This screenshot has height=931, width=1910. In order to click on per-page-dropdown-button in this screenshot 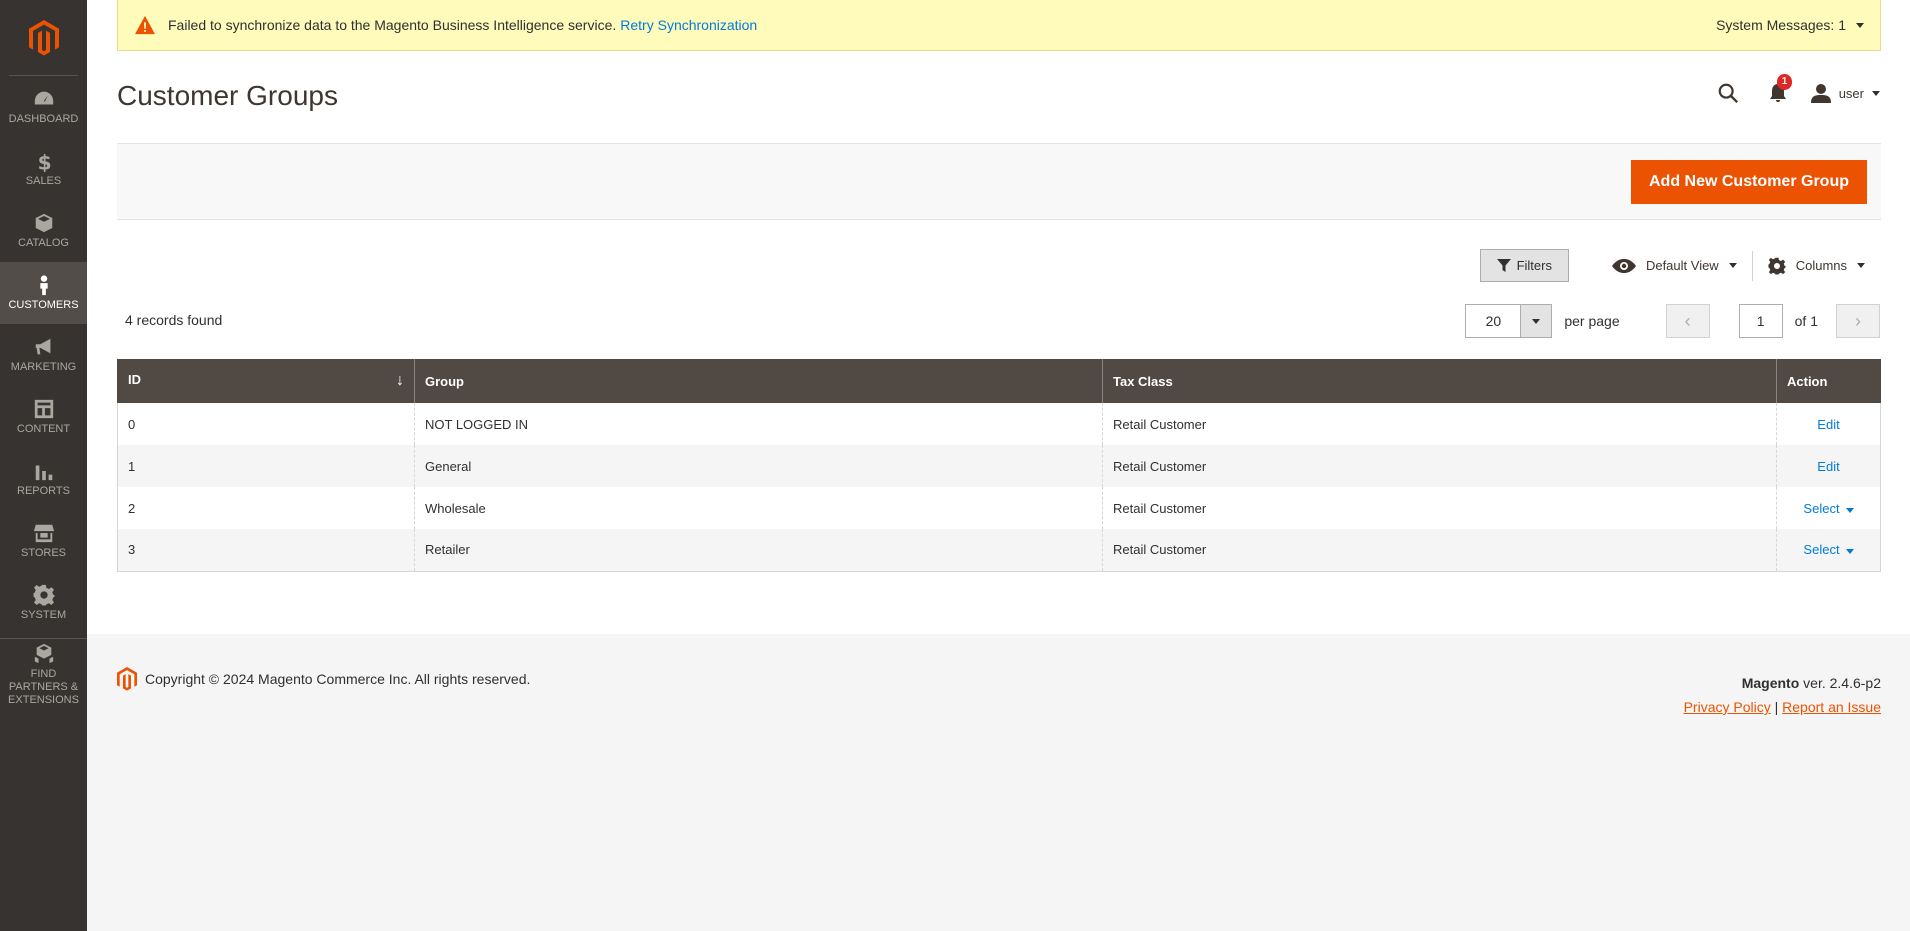, I will do `click(1536, 321)`.